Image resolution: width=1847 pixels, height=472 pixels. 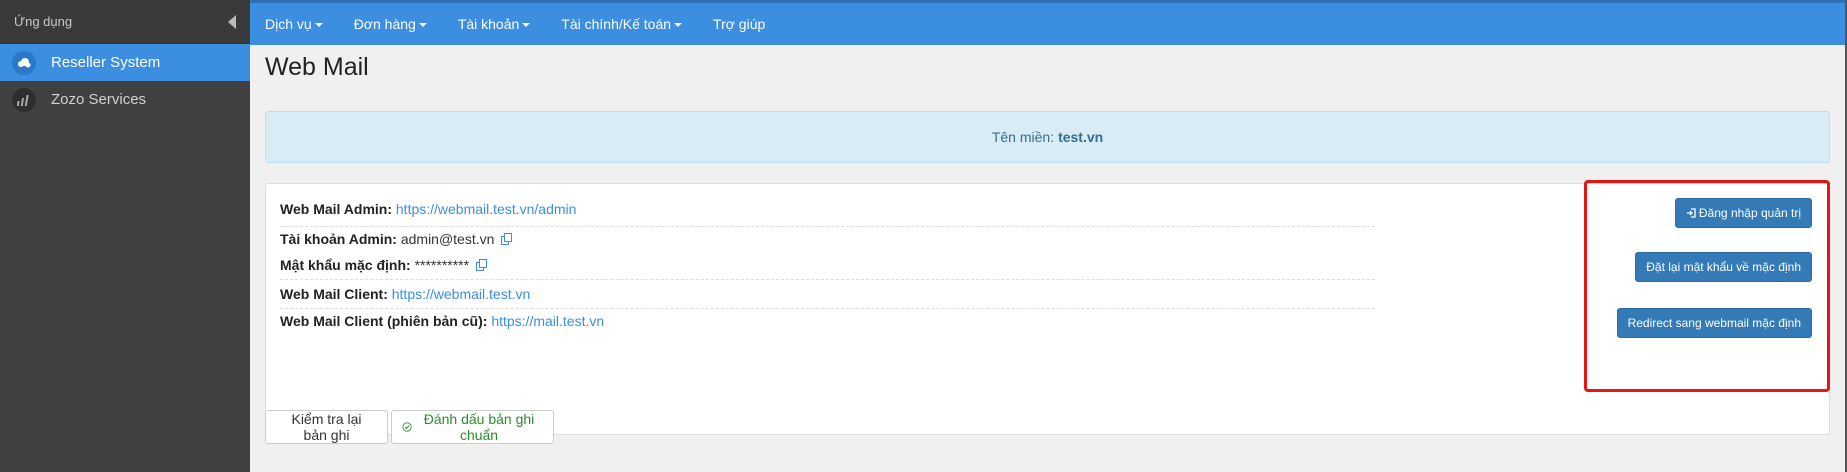 What do you see at coordinates (827, 294) in the screenshot?
I see `webmail-client-row: Web Mail Client: https://webmail.test.vn` at bounding box center [827, 294].